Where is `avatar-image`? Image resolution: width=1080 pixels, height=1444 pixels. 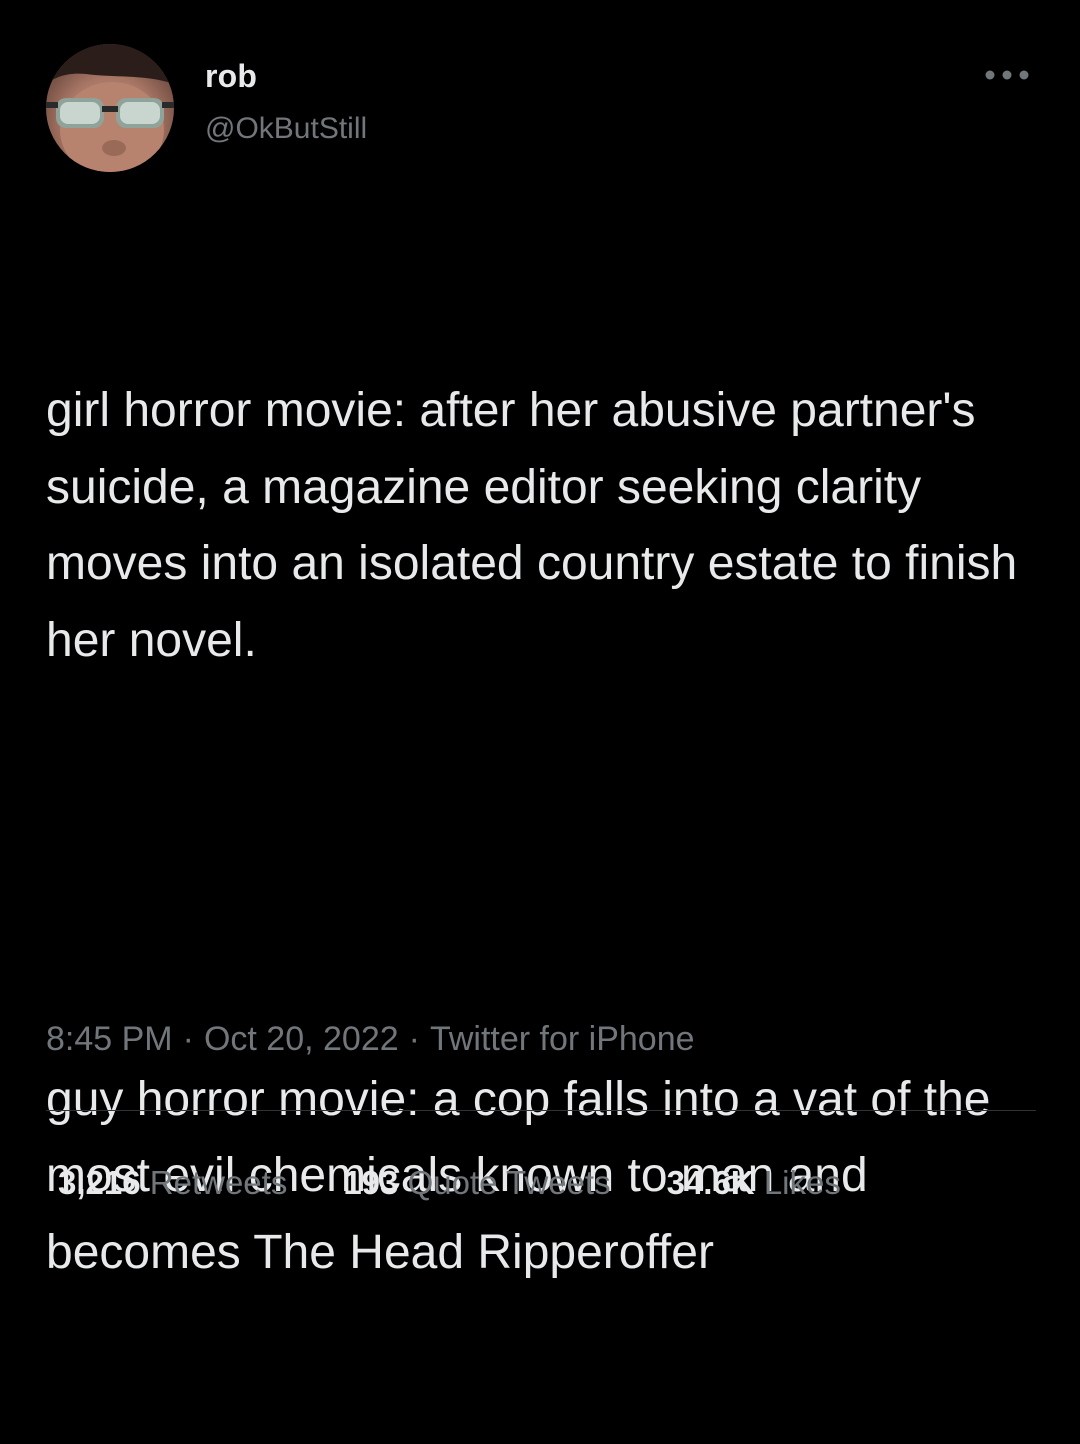 avatar-image is located at coordinates (110, 108).